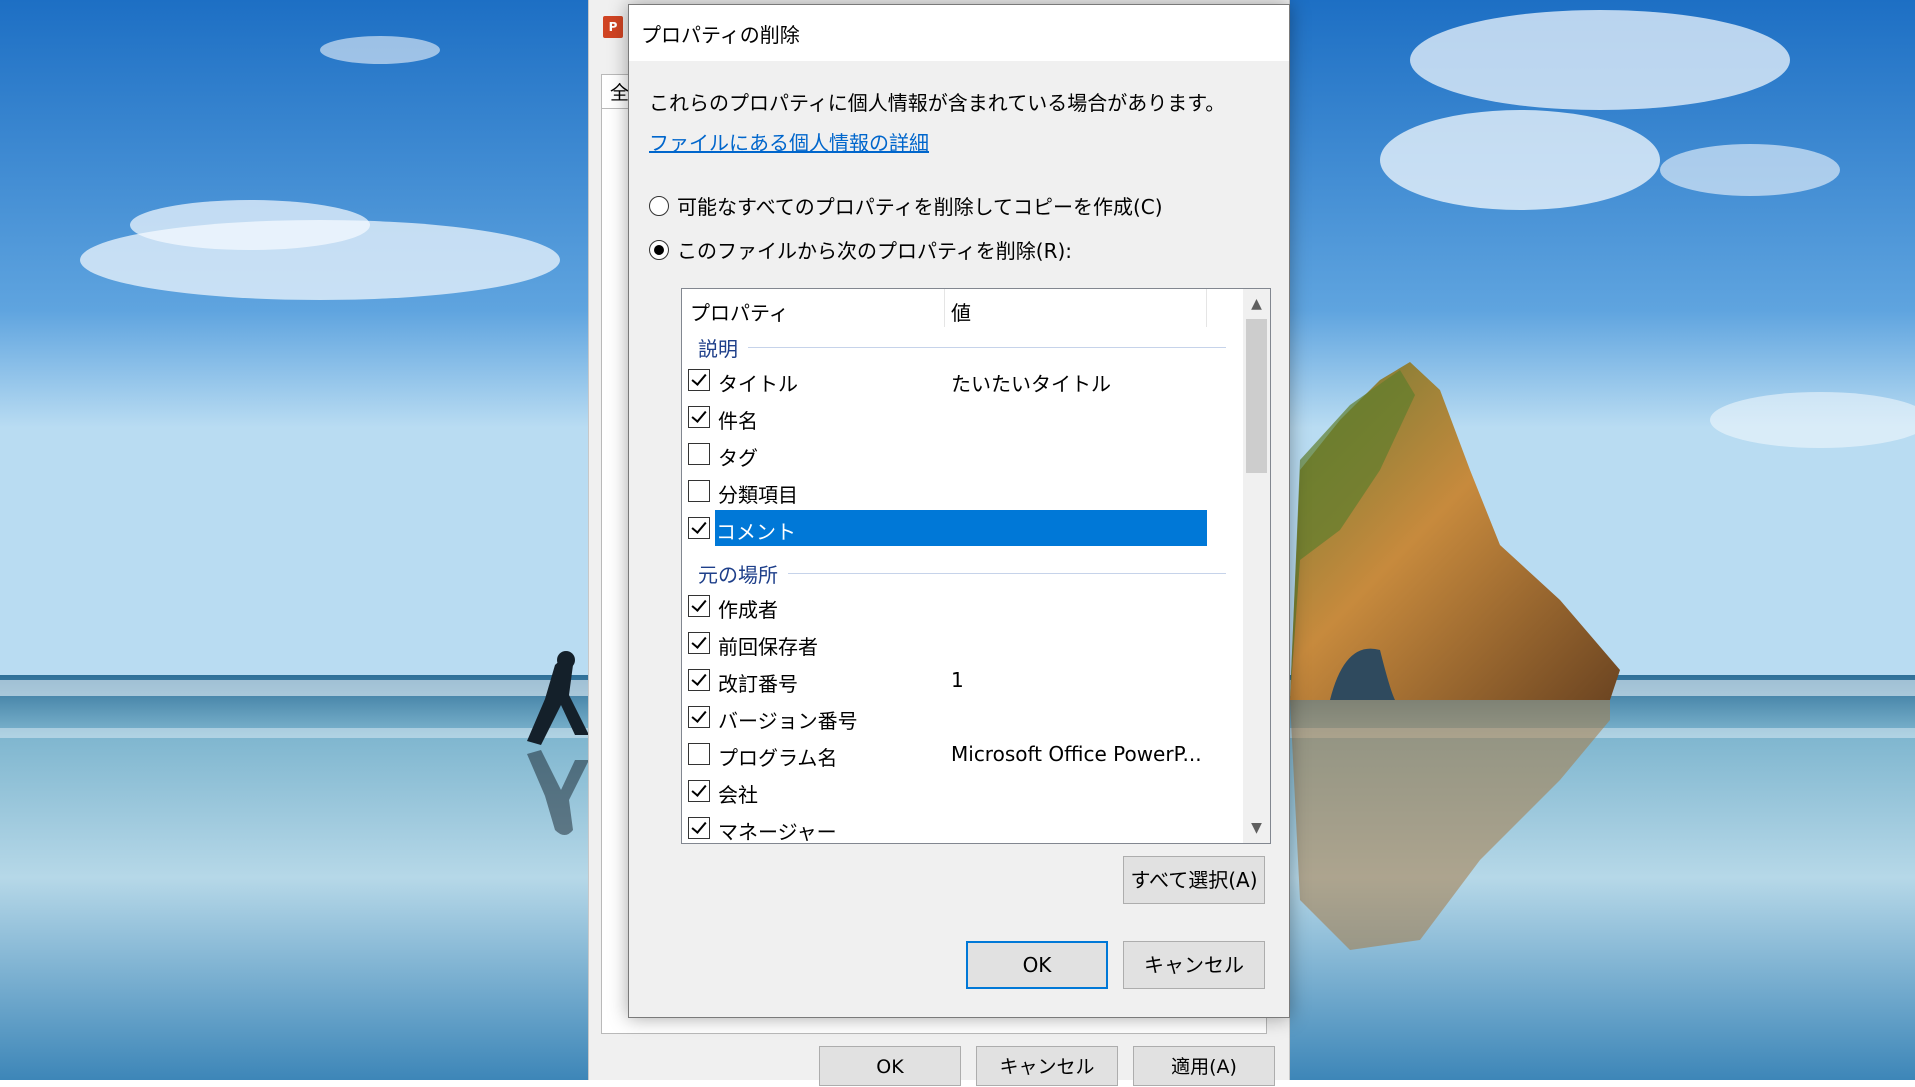  I want to click on personal-info-details-link: ファイルにある個人情報の詳細, so click(789, 141).